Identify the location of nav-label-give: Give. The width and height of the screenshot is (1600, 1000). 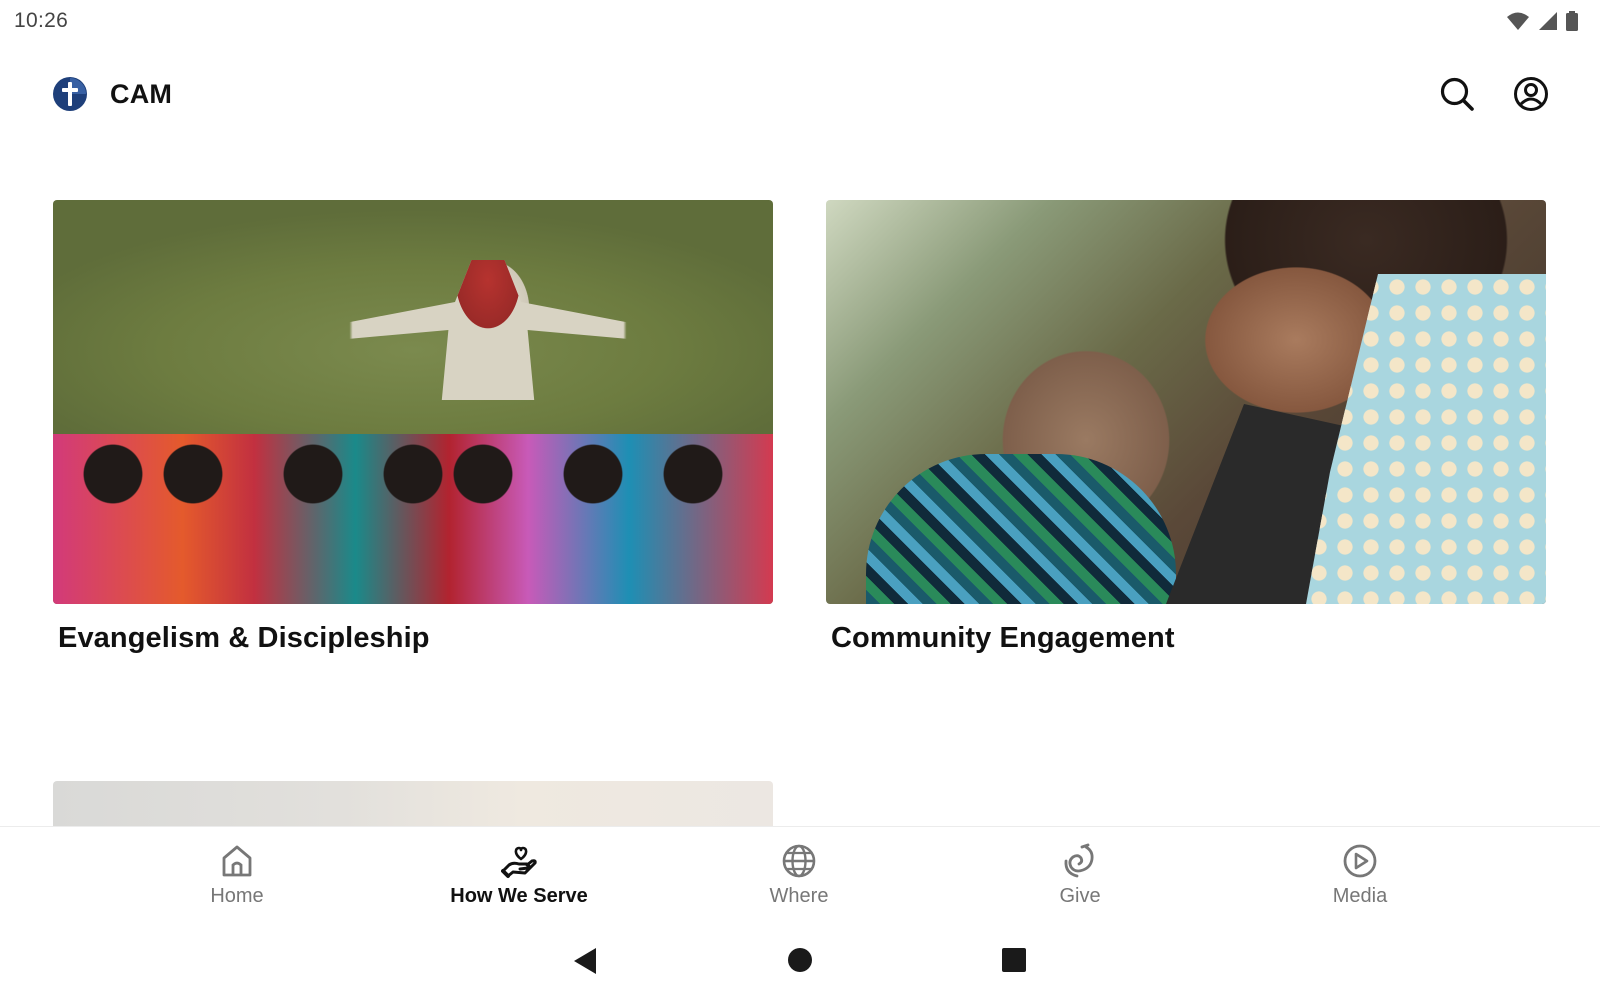
(1080, 896).